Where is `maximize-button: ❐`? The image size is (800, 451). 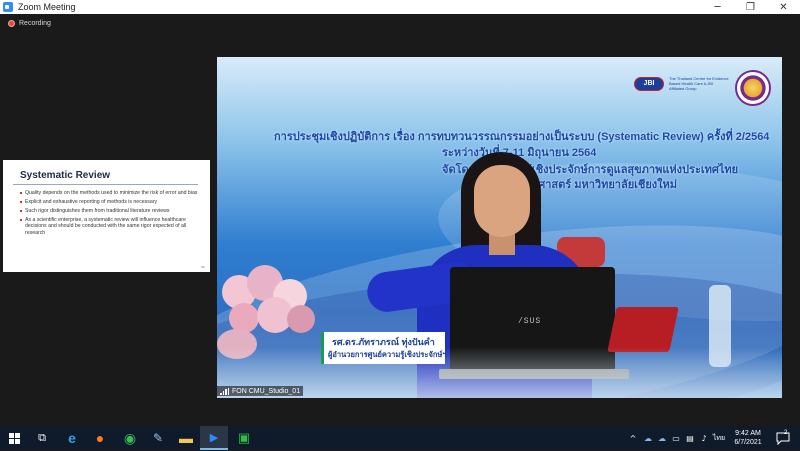 maximize-button: ❐ is located at coordinates (750, 7).